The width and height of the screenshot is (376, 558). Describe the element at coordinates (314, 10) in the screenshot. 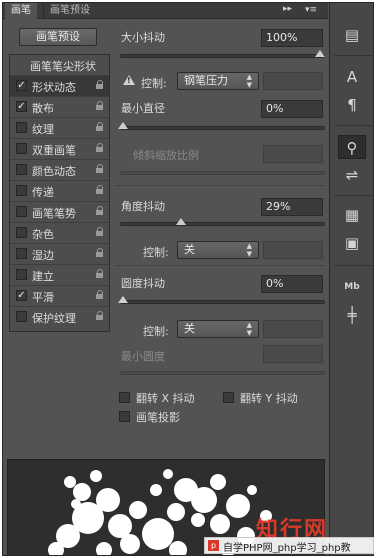

I see `panel-menu-icon: ▾≡` at that location.